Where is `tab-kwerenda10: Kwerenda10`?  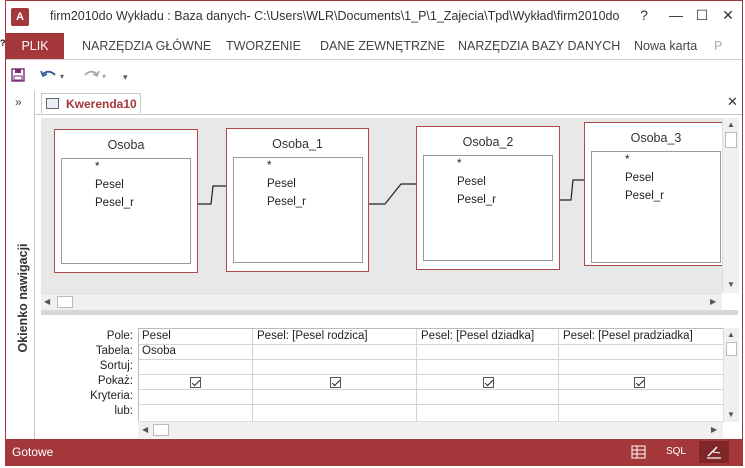
tab-kwerenda10: Kwerenda10 is located at coordinates (91, 103).